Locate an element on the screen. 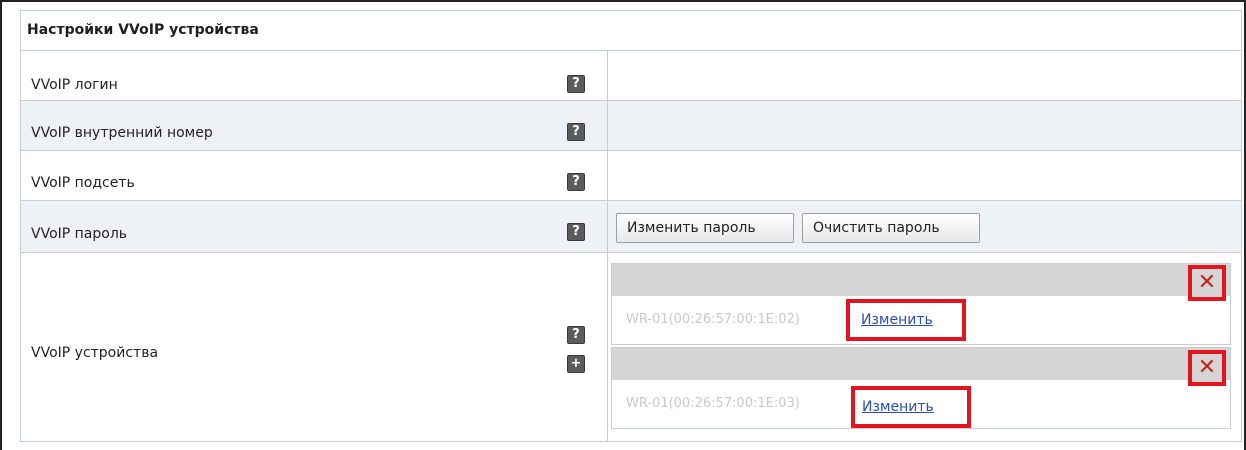 The image size is (1246, 450). clear-password-button: Очистить пароль is located at coordinates (891, 228).